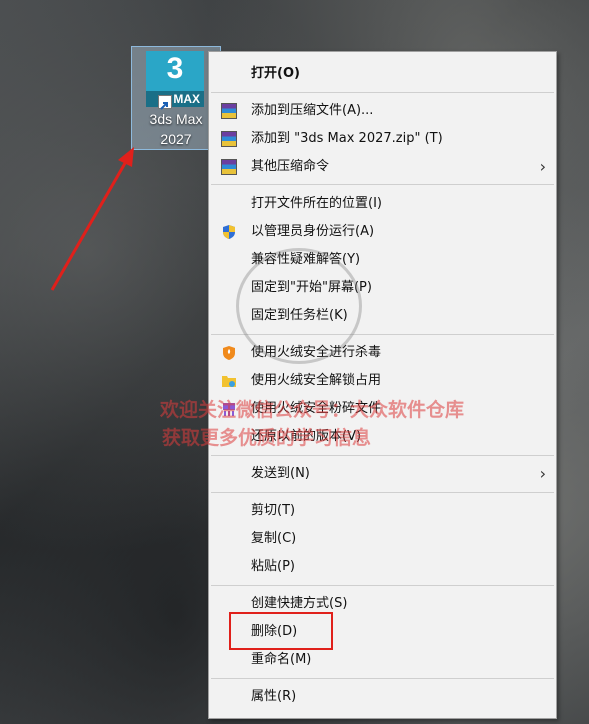 The width and height of the screenshot is (589, 724). I want to click on menu-item-label: 剪切(T), so click(273, 510).